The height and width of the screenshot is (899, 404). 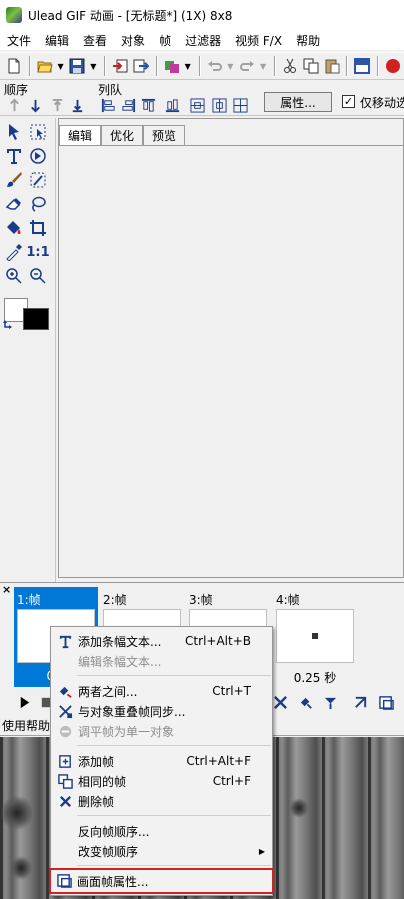 What do you see at coordinates (148, 105) in the screenshot?
I see `align-top-icon` at bounding box center [148, 105].